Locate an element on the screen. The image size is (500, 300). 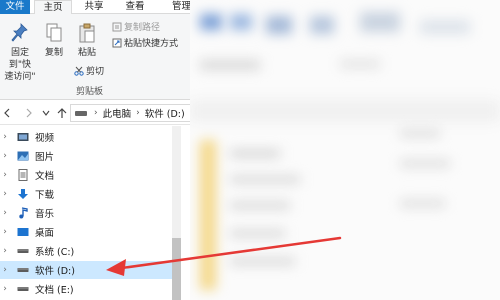
paste-shortcut-icon is located at coordinates (117, 43).